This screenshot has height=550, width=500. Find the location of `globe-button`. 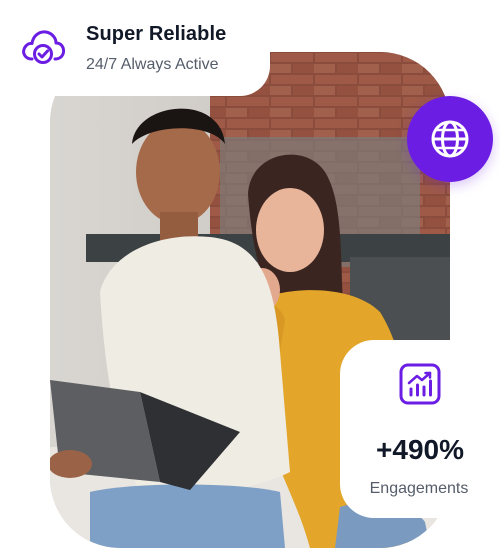

globe-button is located at coordinates (450, 139).